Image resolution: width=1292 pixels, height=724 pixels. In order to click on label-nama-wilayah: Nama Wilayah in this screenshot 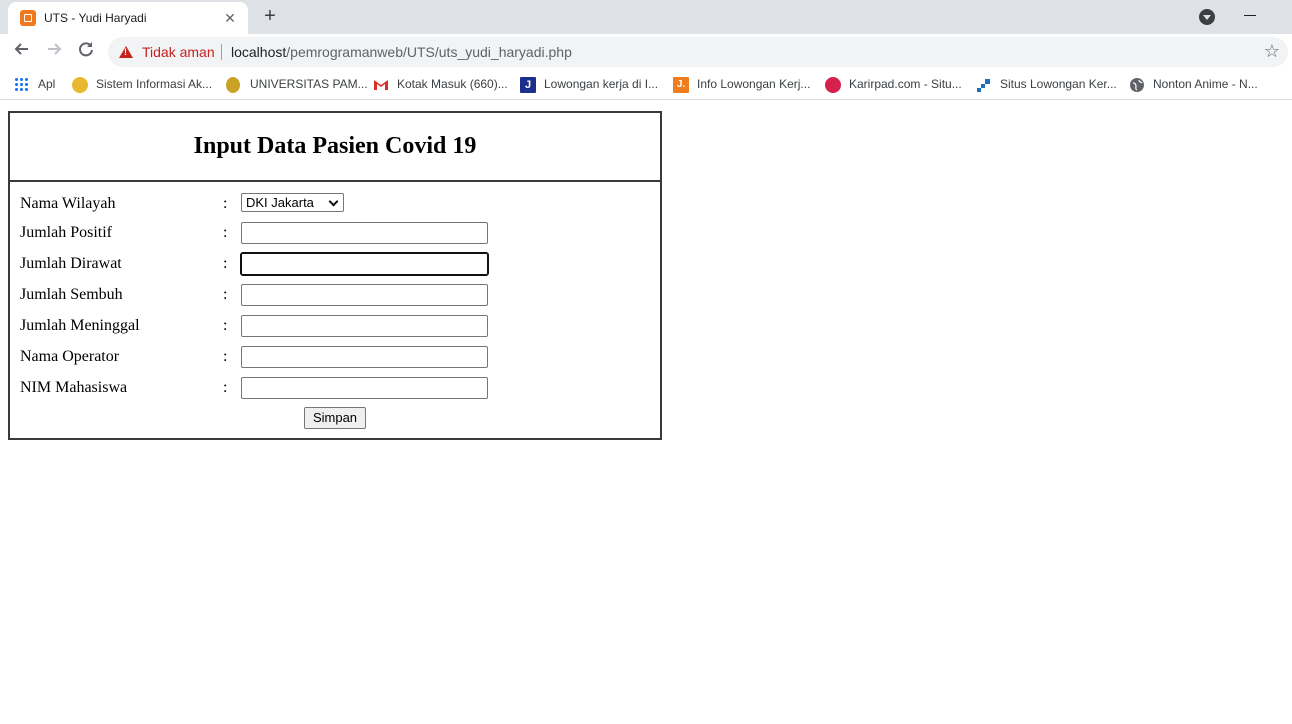, I will do `click(68, 203)`.